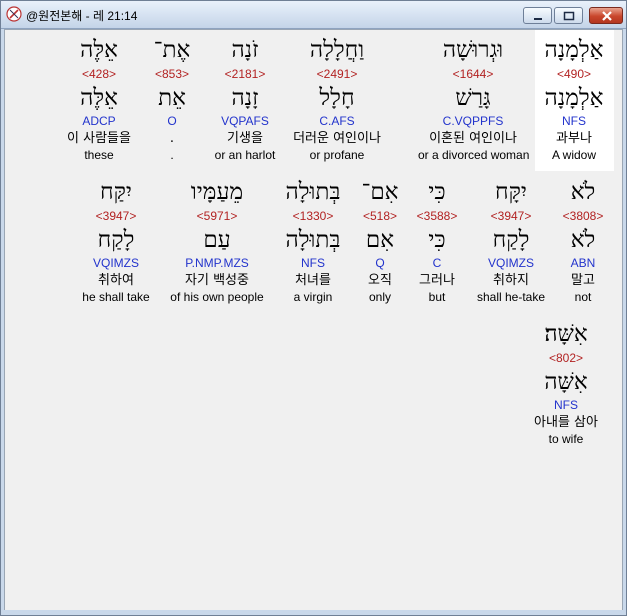 The width and height of the screenshot is (627, 616). I want to click on hebrew-word: בְּתוּלָה, so click(313, 192).